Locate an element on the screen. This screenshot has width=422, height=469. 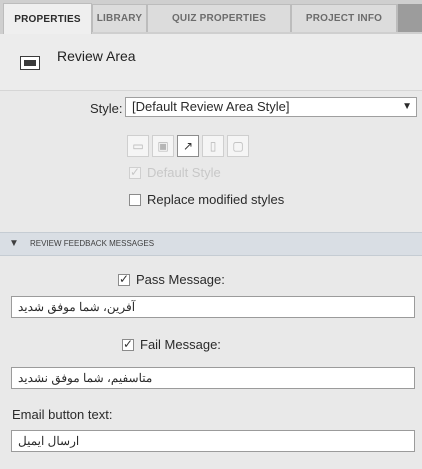
pass-message-option: Pass Message: is located at coordinates (171, 279).